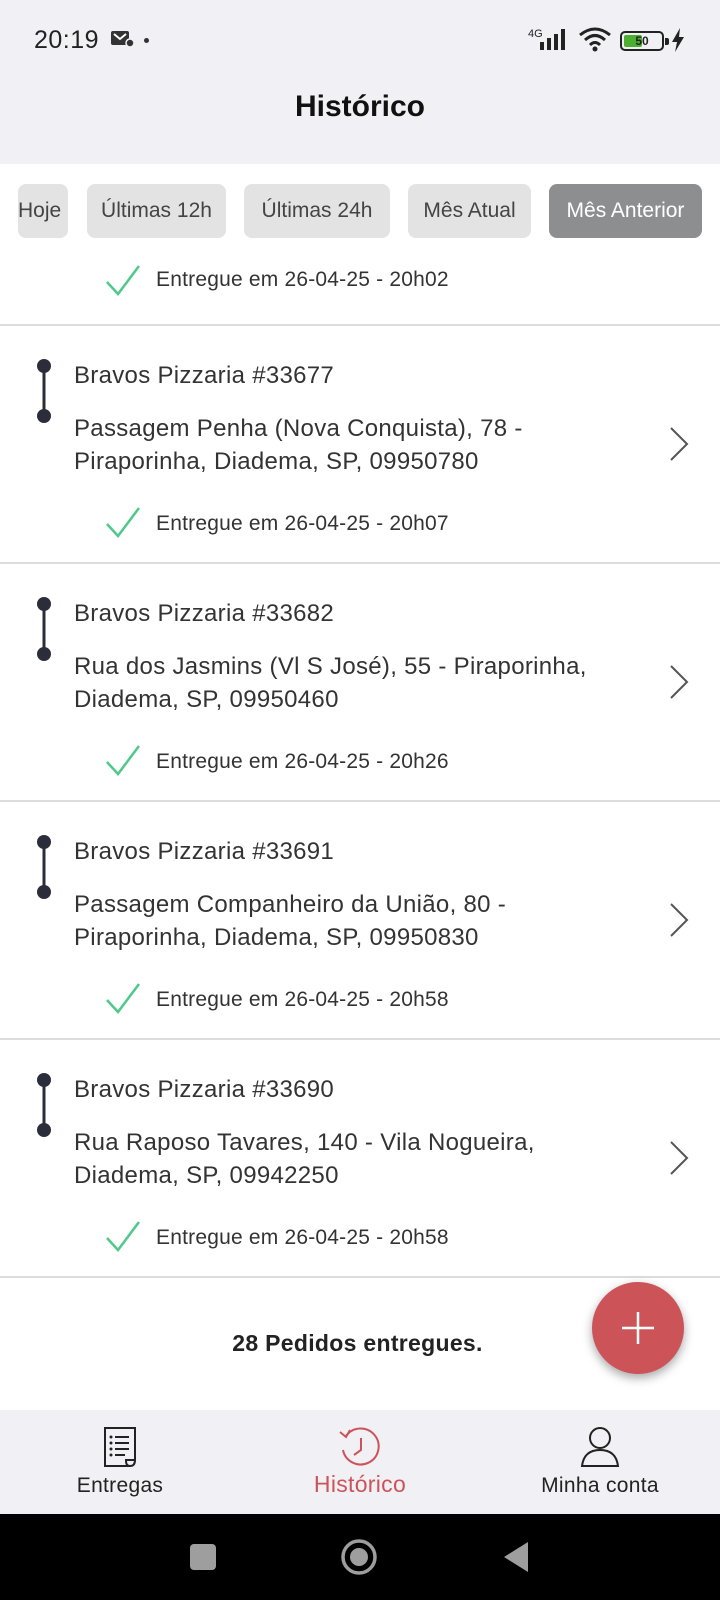  I want to click on nav-label: Entregas, so click(120, 1485).